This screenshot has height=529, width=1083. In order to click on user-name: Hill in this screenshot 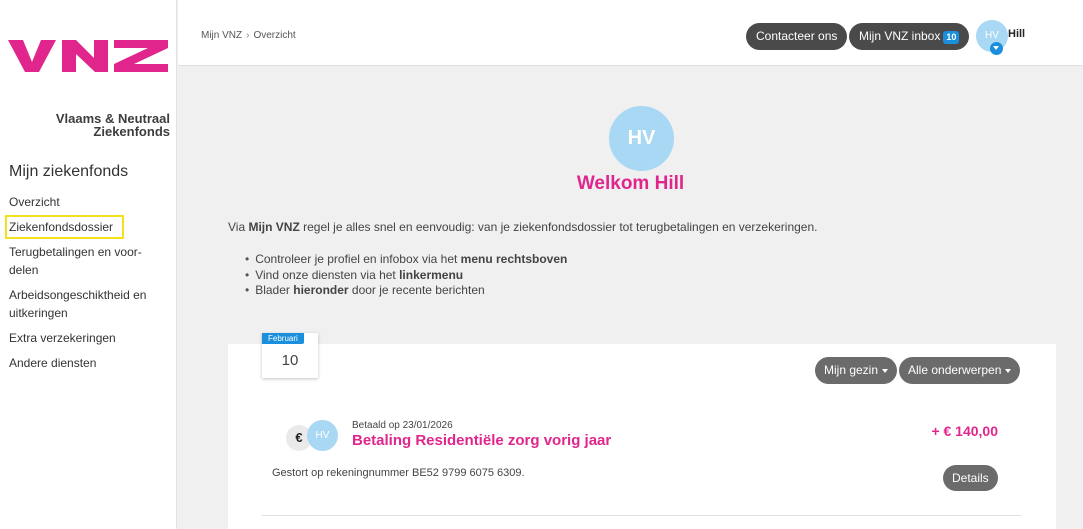, I will do `click(1016, 34)`.